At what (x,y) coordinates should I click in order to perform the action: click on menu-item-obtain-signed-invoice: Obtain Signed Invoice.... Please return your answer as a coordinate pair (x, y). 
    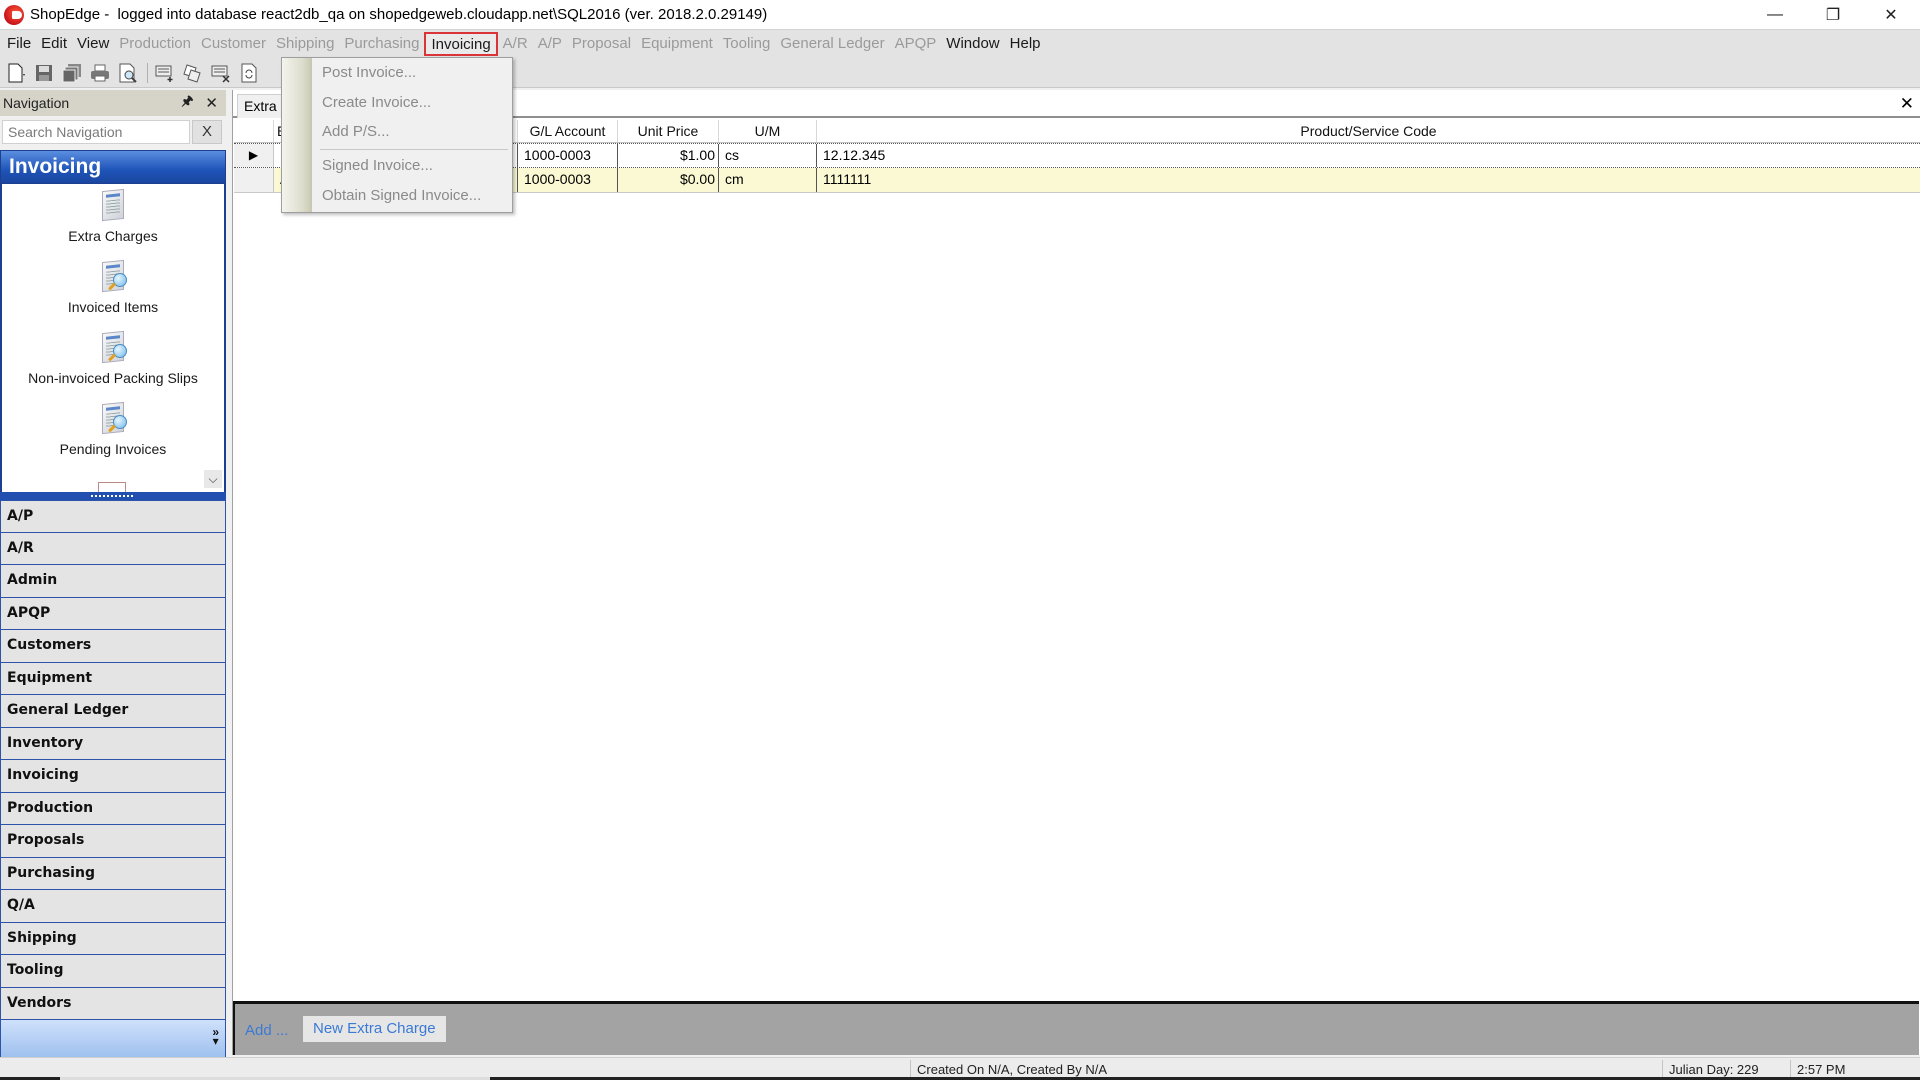
    Looking at the image, I should click on (401, 195).